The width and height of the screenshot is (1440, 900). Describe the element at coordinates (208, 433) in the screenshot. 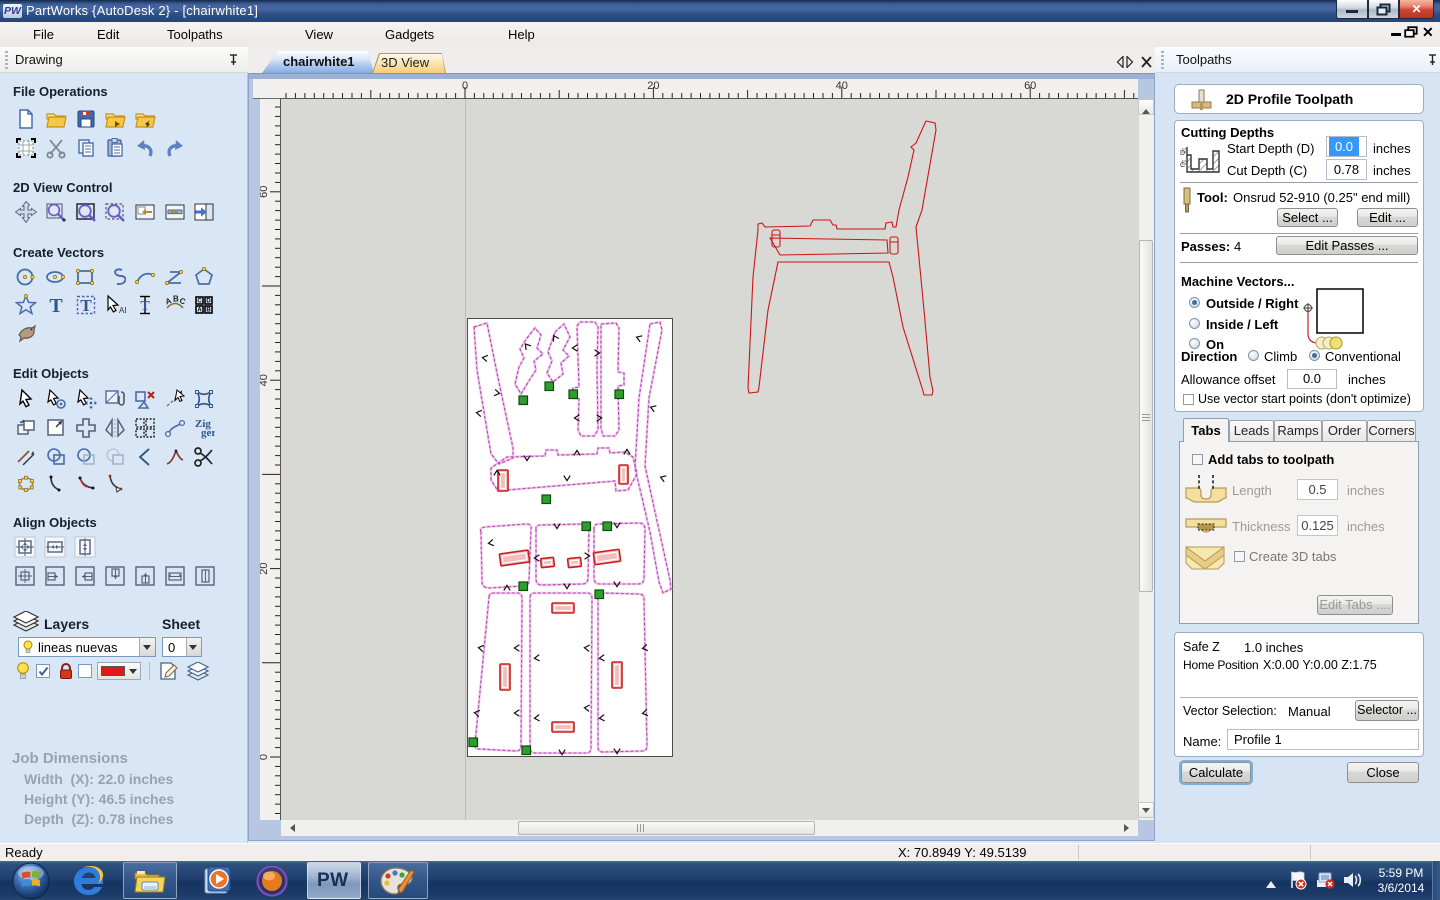

I see `svg-text: ger` at that location.